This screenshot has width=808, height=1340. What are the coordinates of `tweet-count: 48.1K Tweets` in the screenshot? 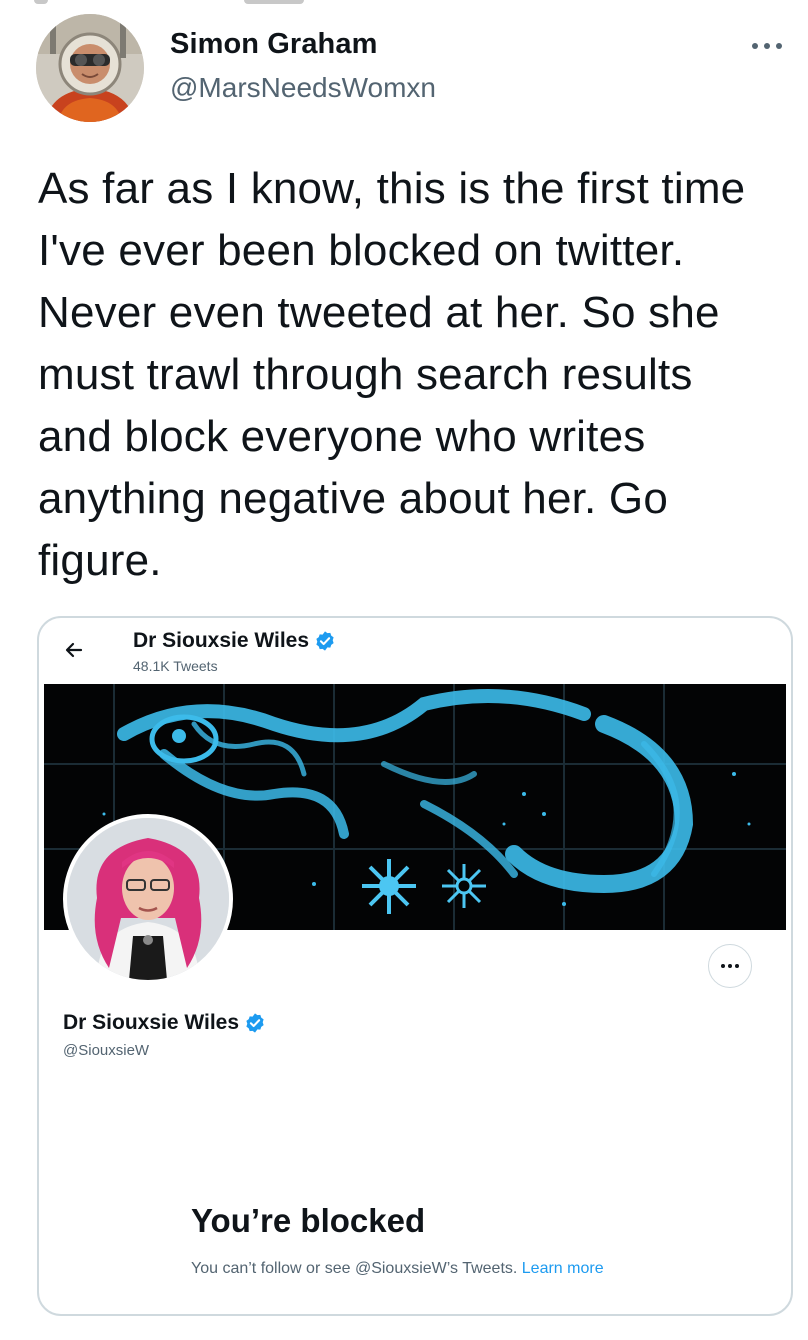 It's located at (175, 666).